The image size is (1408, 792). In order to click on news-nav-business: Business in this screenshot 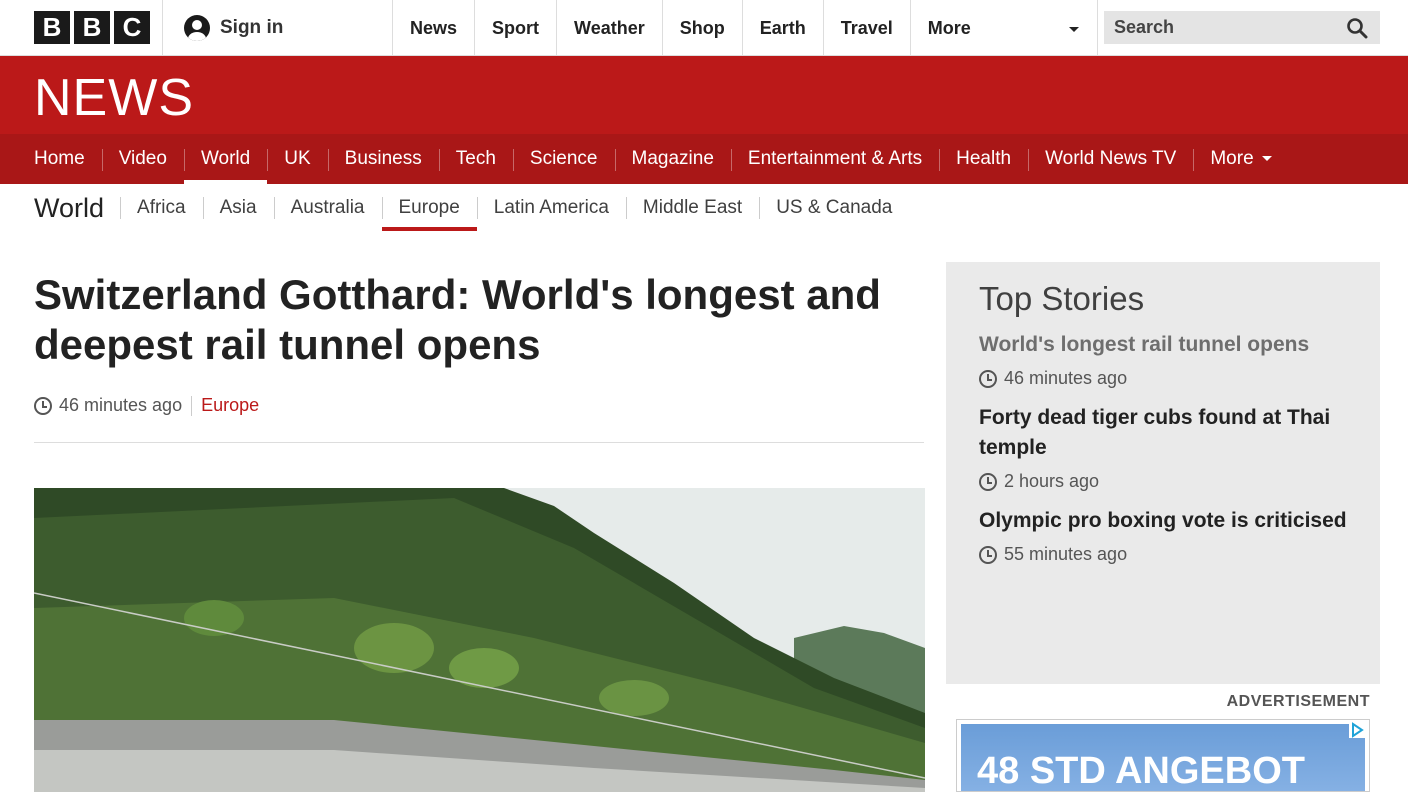, I will do `click(383, 159)`.